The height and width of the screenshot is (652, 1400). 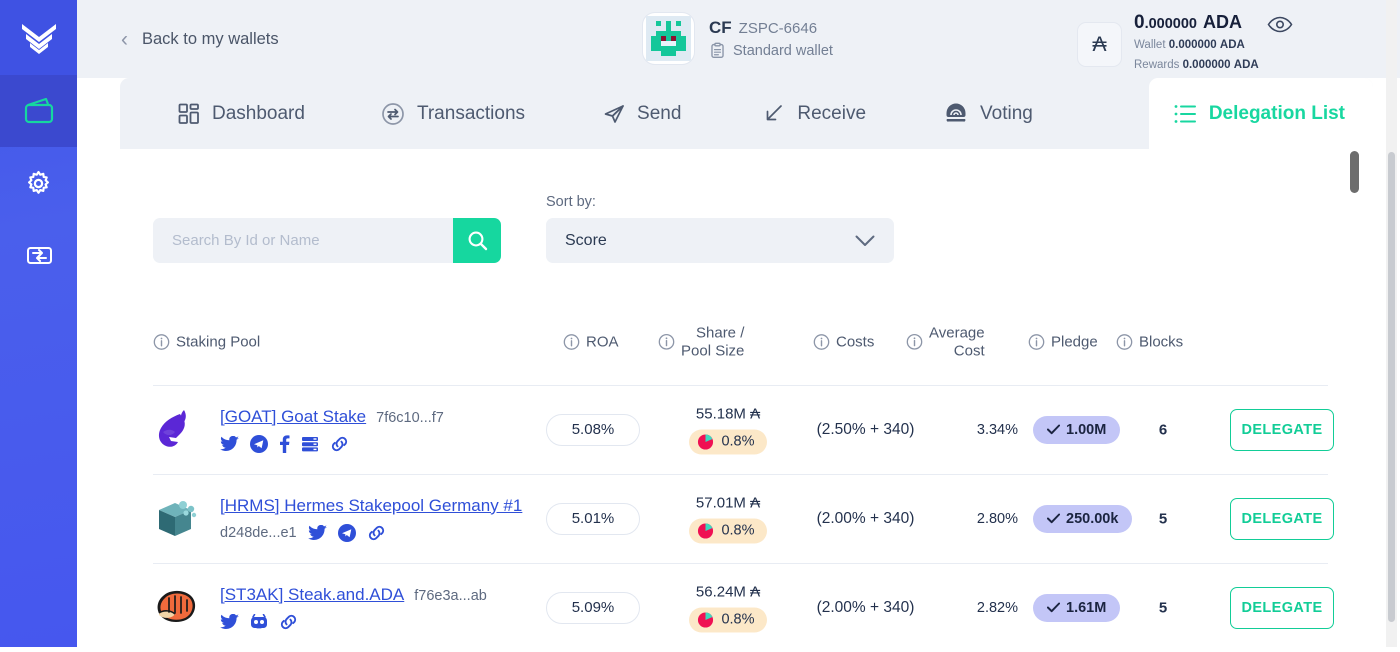 What do you see at coordinates (720, 240) in the screenshot?
I see `sort-by-select: Score` at bounding box center [720, 240].